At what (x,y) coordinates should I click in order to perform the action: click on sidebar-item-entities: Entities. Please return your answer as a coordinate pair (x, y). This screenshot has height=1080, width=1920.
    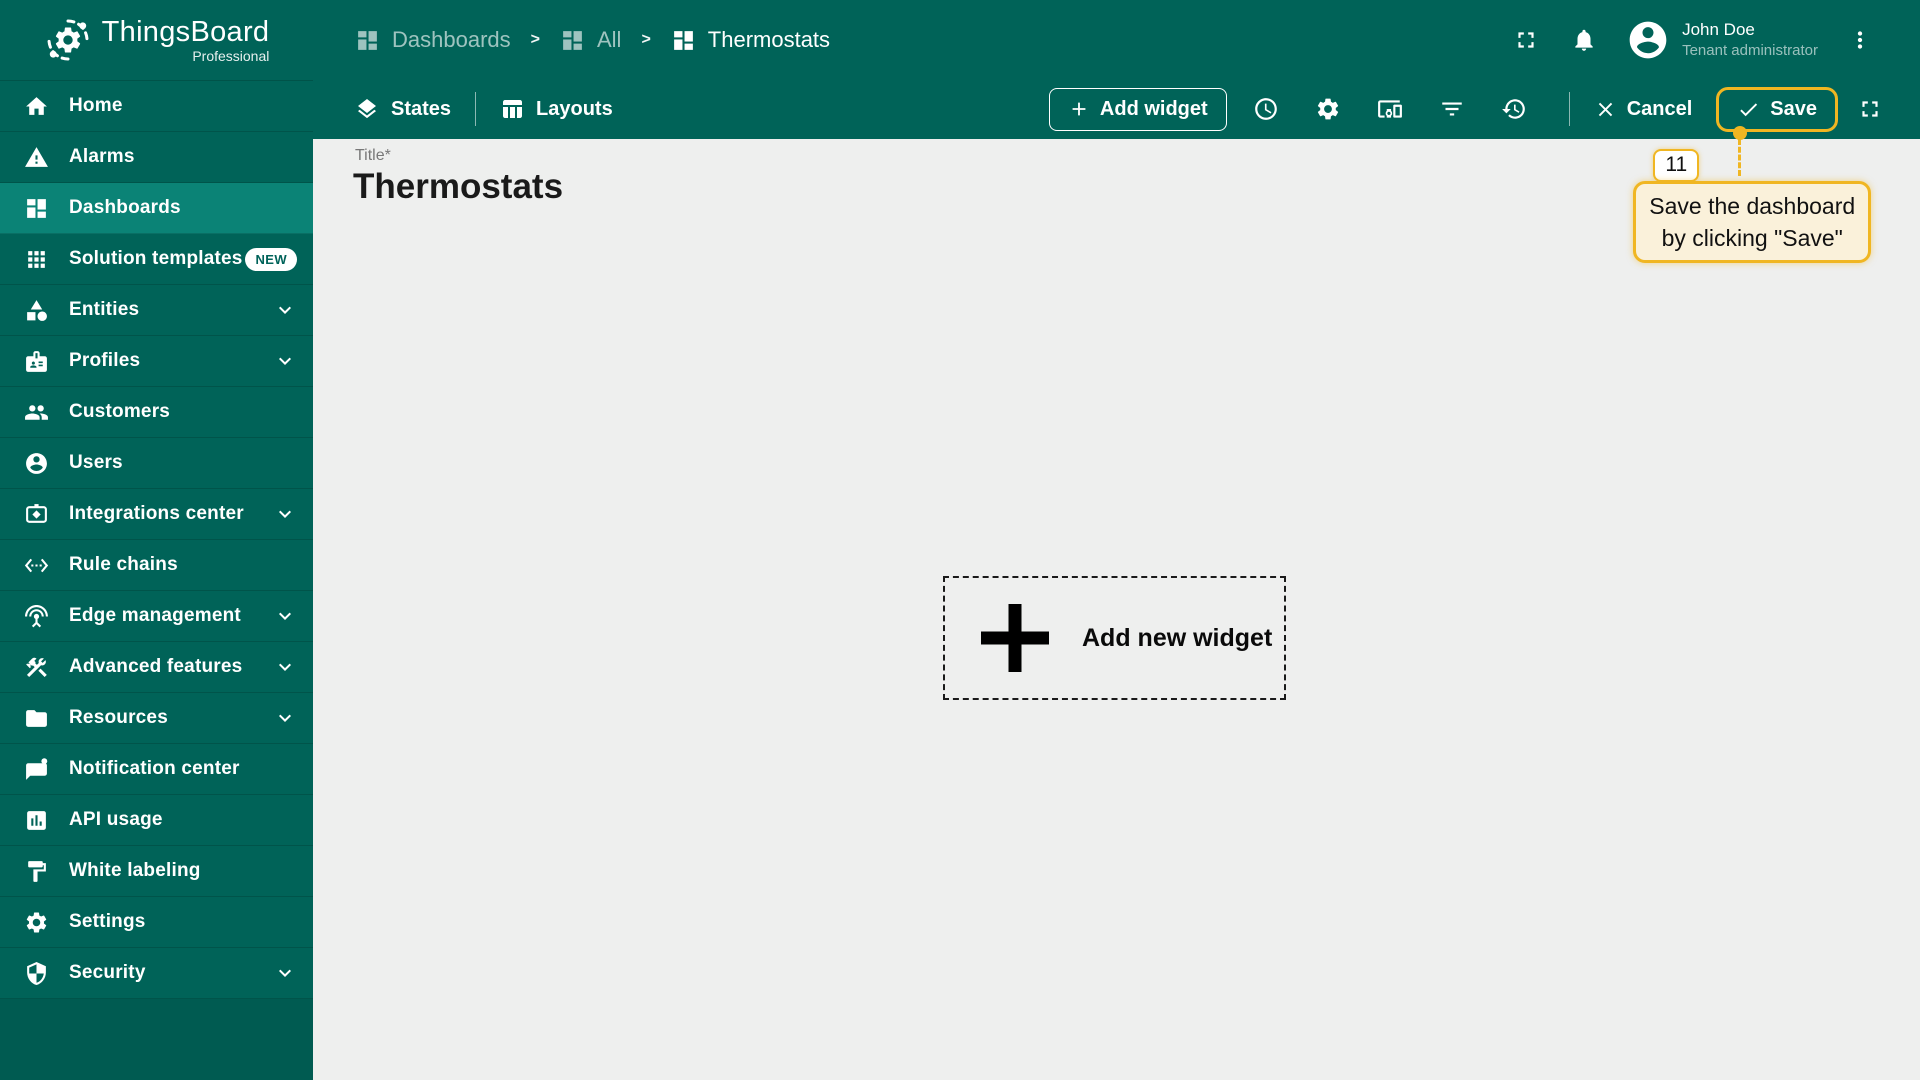
    Looking at the image, I should click on (156, 310).